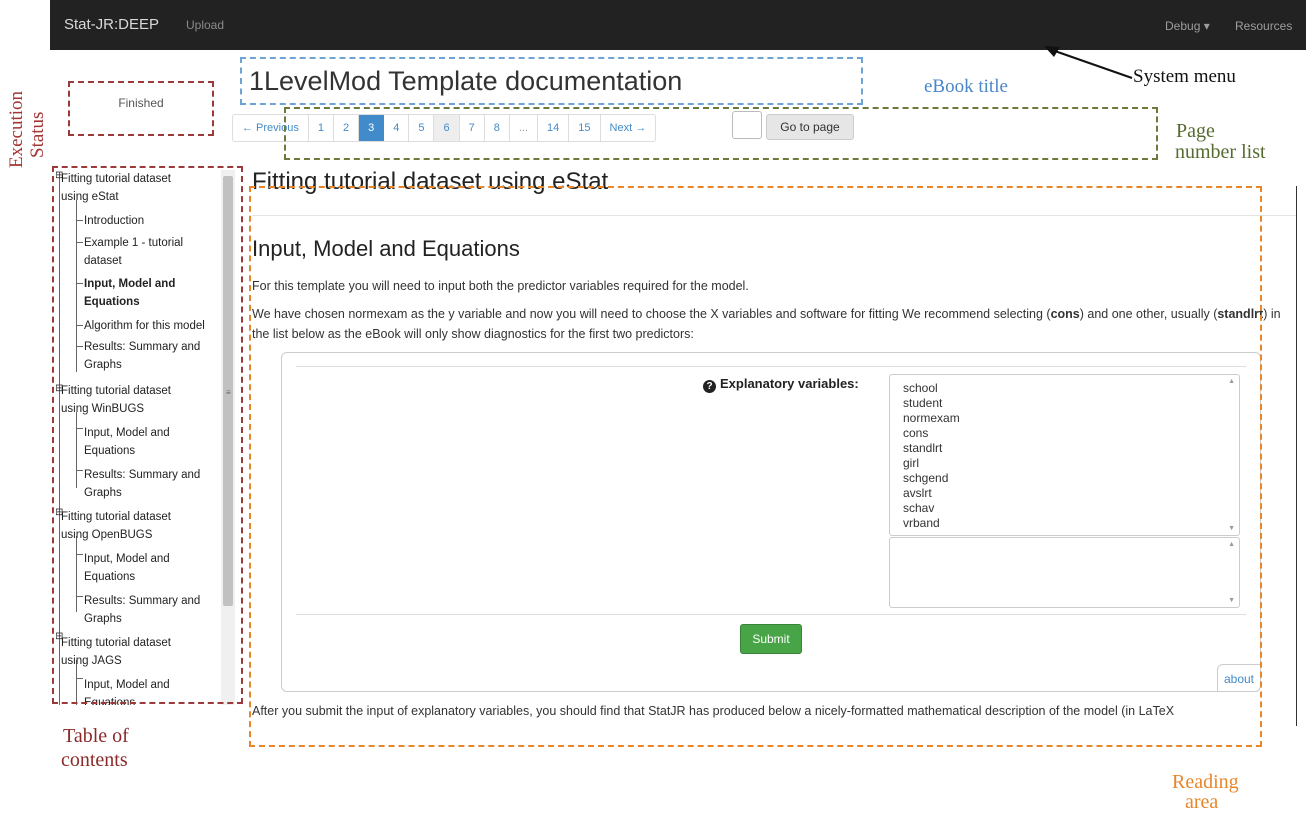  What do you see at coordinates (1202, 802) in the screenshot?
I see `annotation-area: area` at bounding box center [1202, 802].